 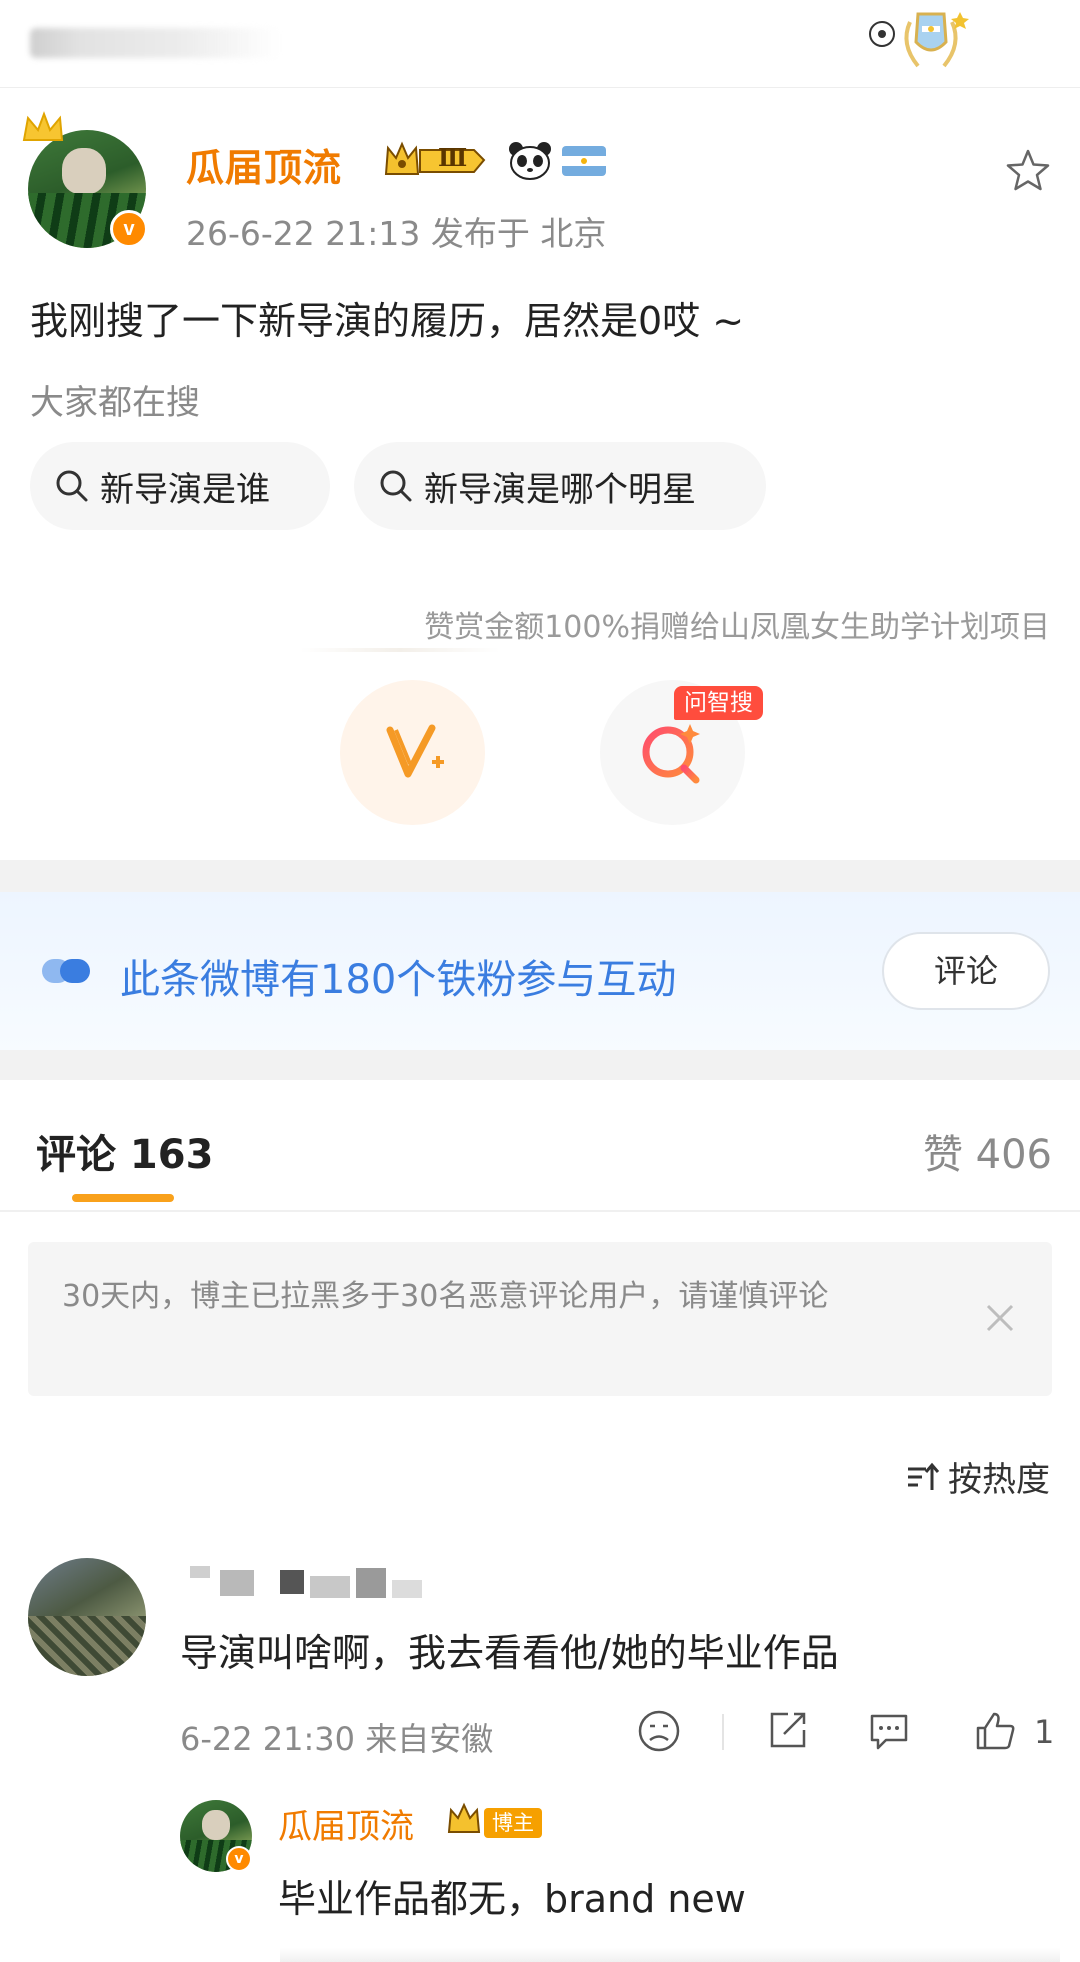 I want to click on reply-text: 毕业作品都无，brand new, so click(x=512, y=1899).